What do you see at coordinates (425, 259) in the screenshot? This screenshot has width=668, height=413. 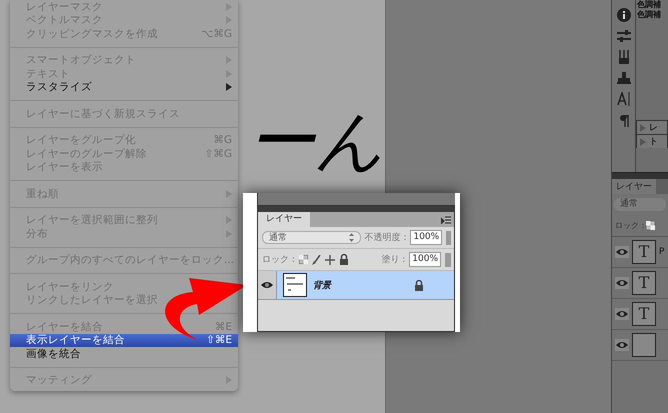 I see `fill-field: 100%` at bounding box center [425, 259].